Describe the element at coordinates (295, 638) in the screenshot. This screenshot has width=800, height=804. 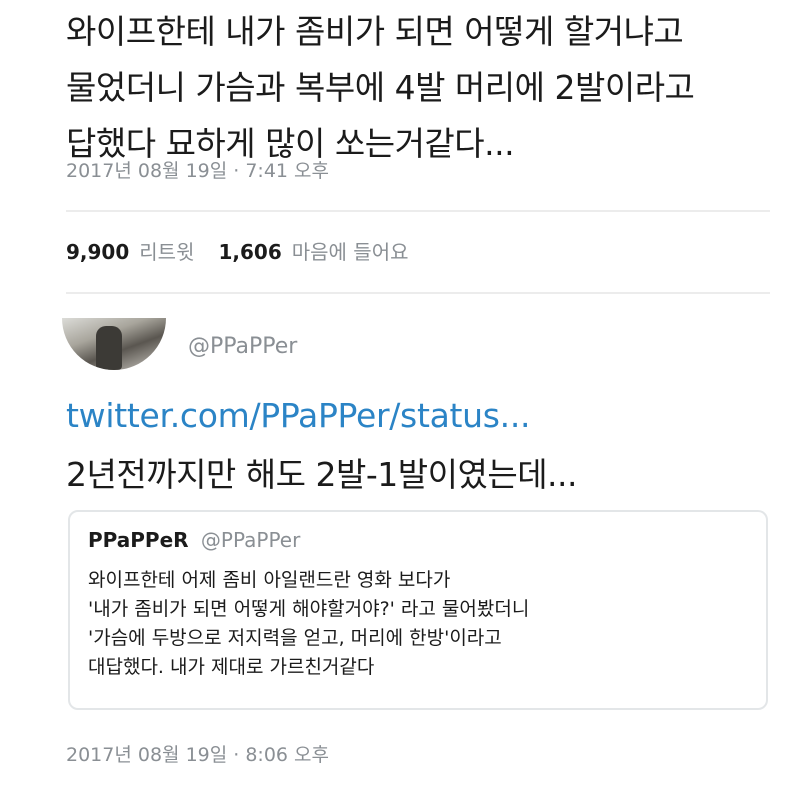
I see `quoted-line: '가슴에 두방으로 저지력을 얻고, 머리에 한방'이라고` at that location.